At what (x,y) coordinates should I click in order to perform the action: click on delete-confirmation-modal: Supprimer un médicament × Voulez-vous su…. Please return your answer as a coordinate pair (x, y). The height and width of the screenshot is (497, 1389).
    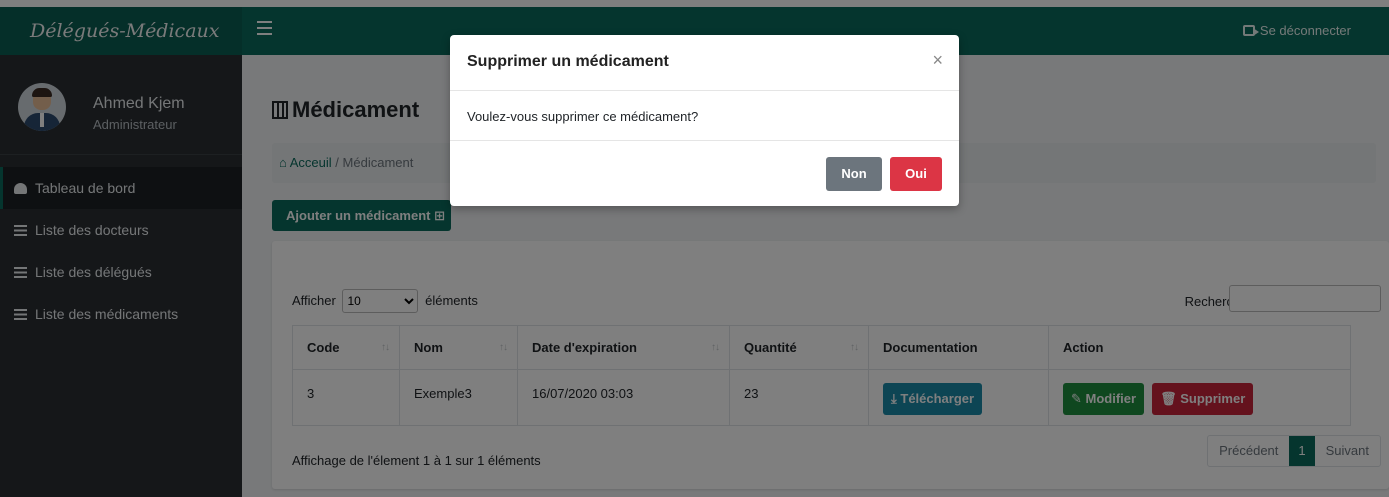
    Looking at the image, I should click on (704, 120).